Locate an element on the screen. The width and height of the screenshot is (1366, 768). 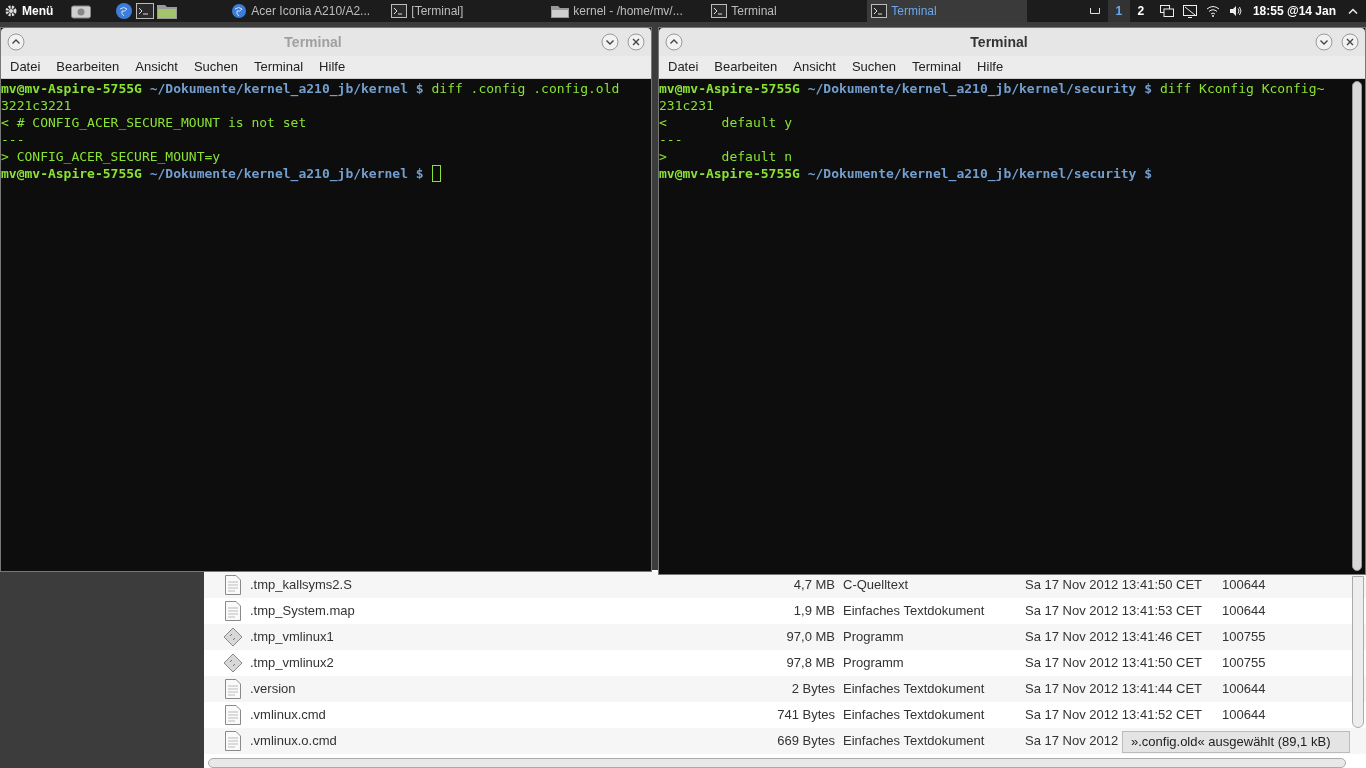
prompt-path: ~/Dokumente/kernel_a210_jb/kernel $ is located at coordinates (286, 88).